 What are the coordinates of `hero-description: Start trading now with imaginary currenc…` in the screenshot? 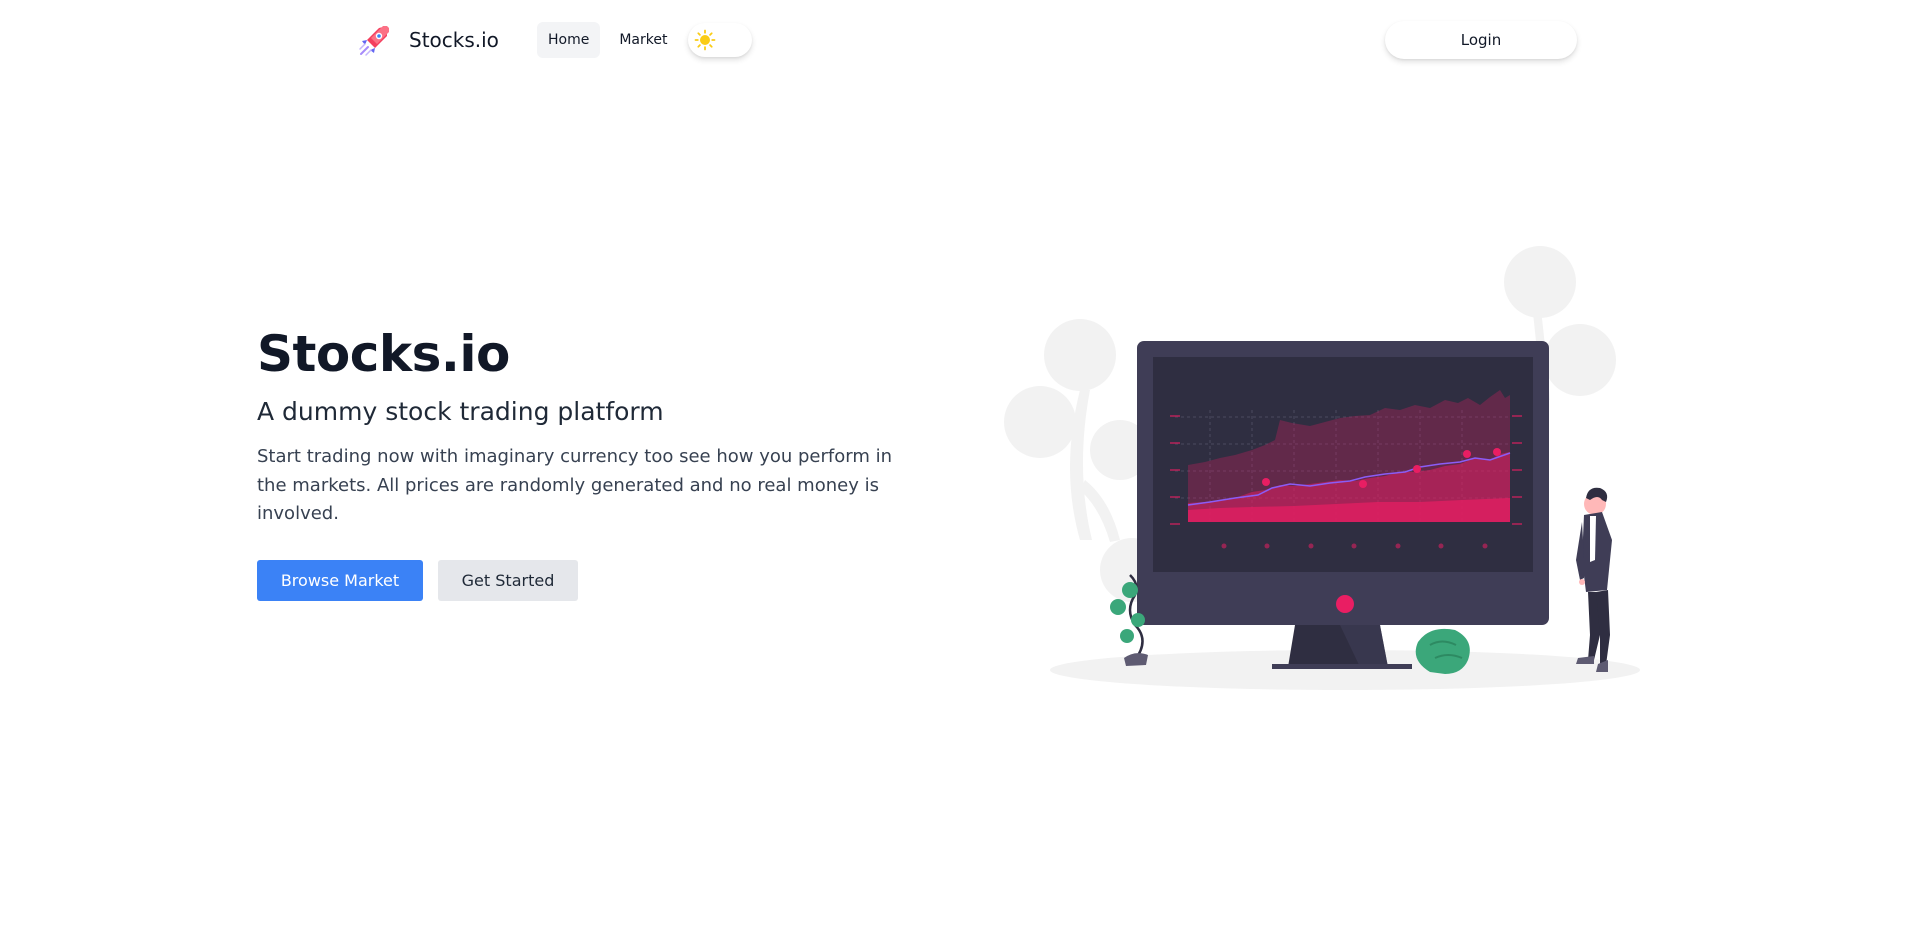 It's located at (575, 485).